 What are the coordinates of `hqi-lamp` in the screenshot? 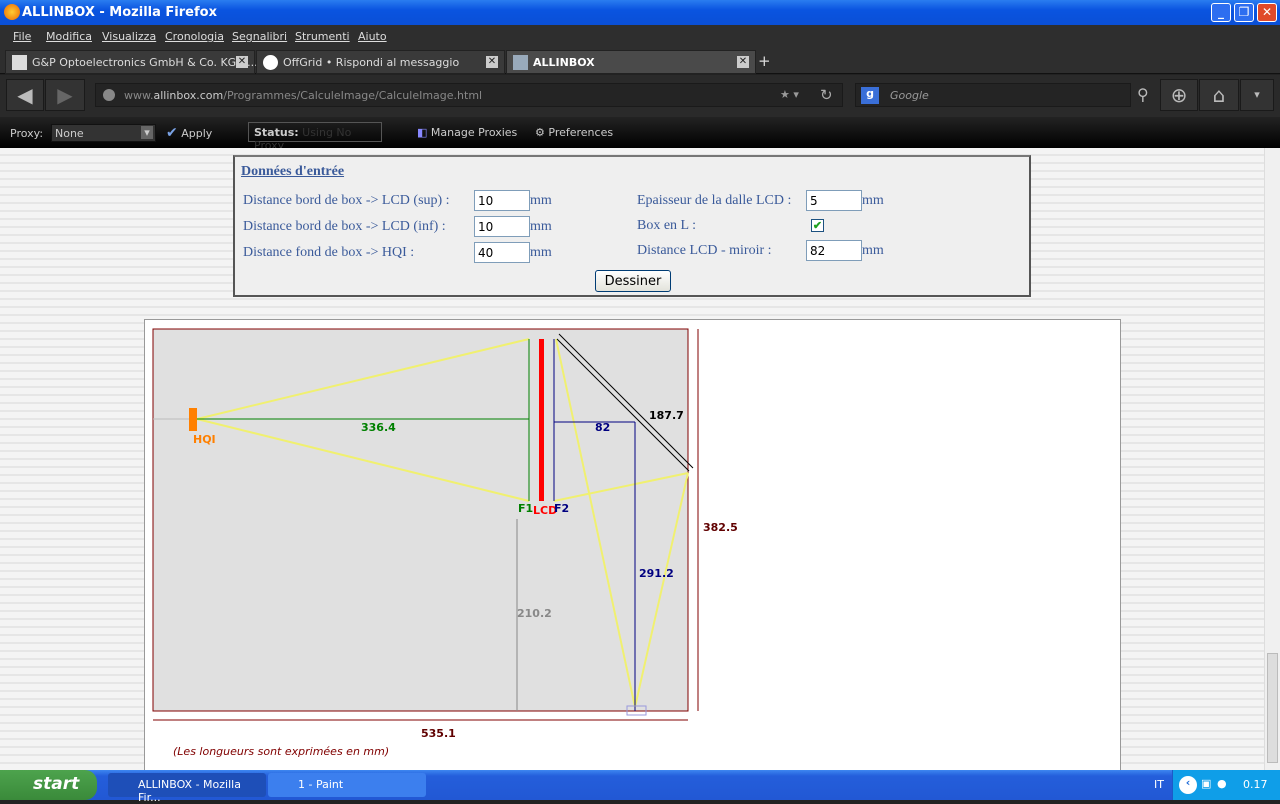 It's located at (193, 419).